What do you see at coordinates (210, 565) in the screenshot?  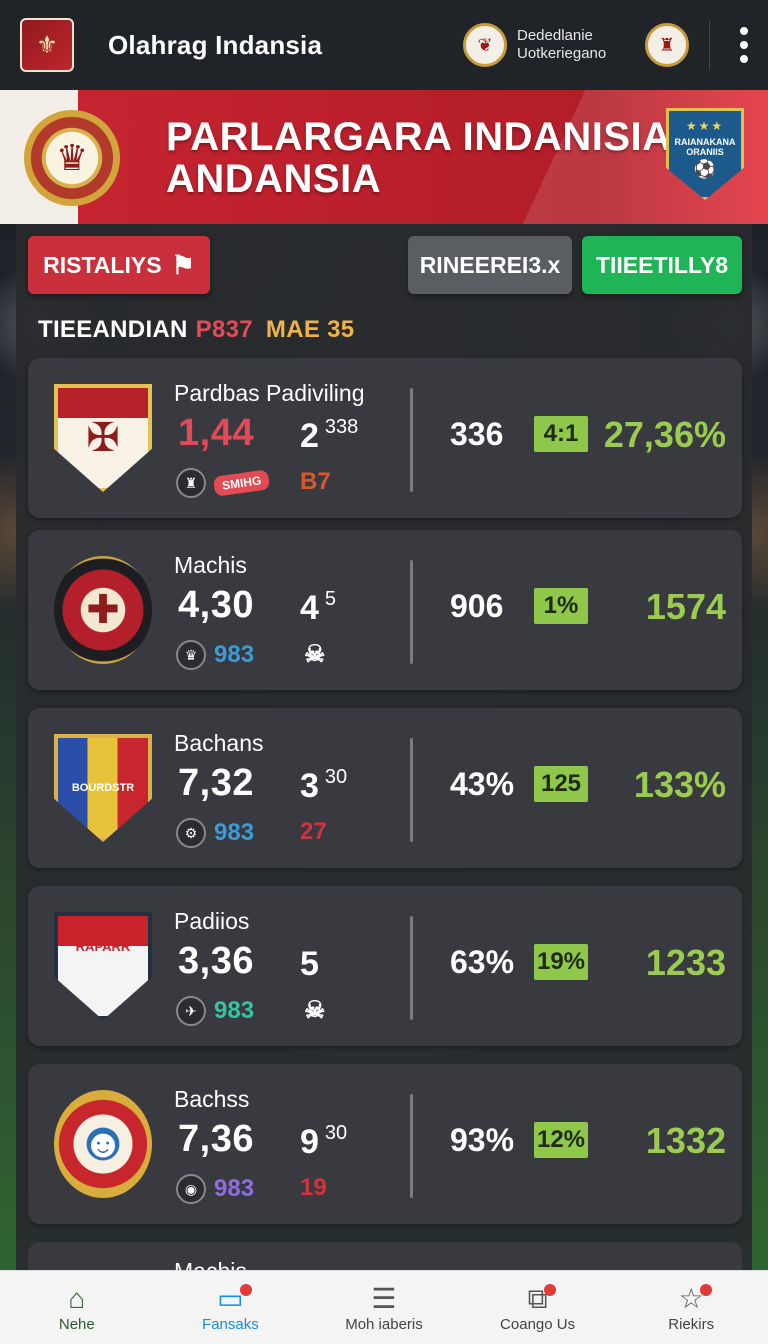 I see `team-name: Machis` at bounding box center [210, 565].